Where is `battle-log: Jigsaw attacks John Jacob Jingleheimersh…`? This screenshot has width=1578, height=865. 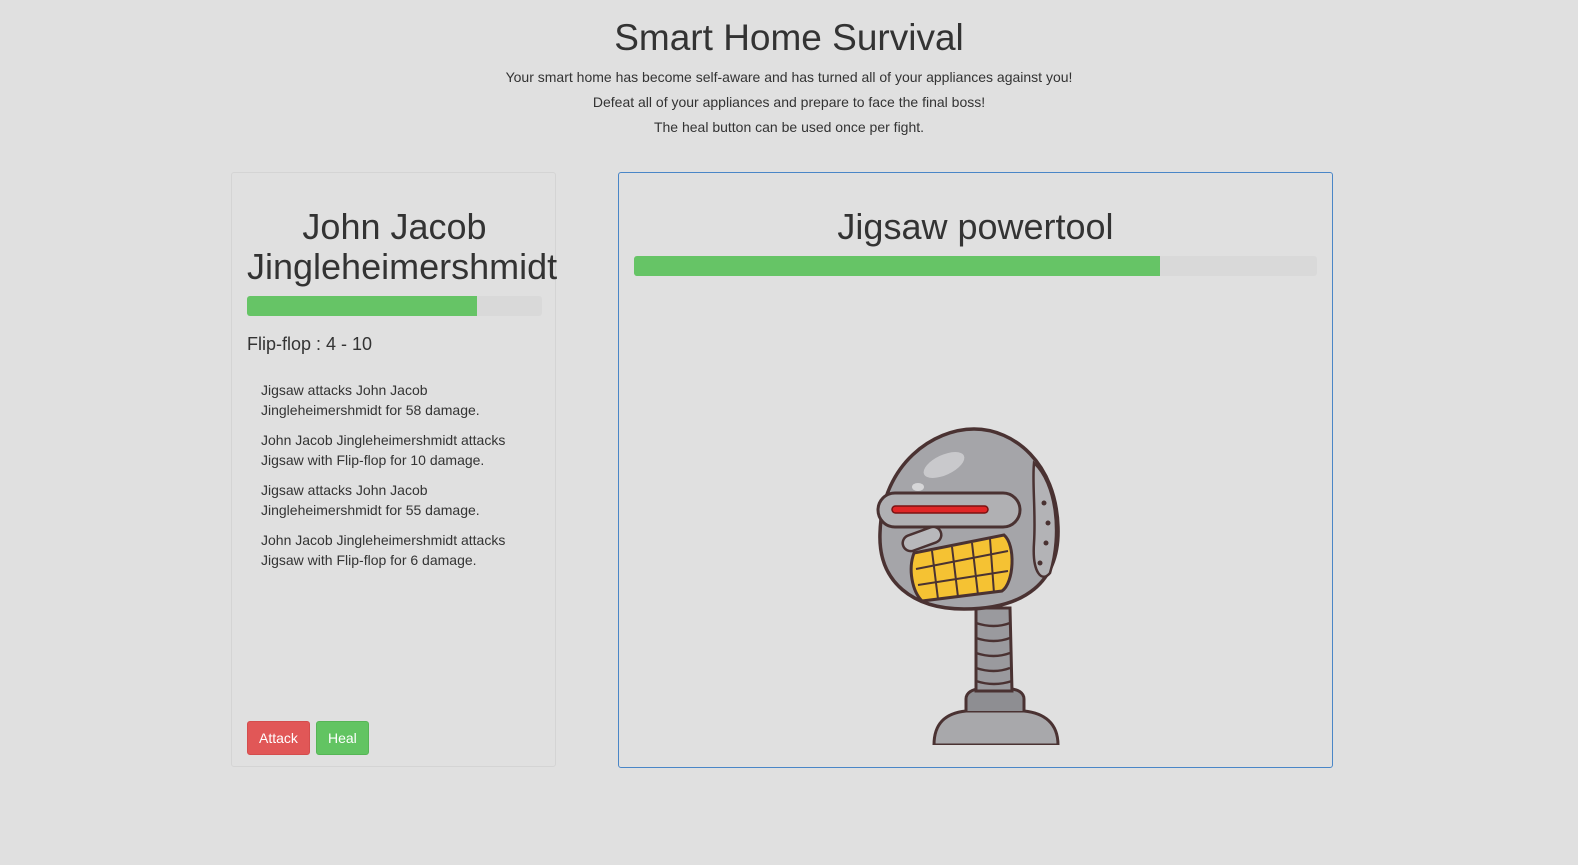
battle-log: Jigsaw attacks John Jacob Jingleheimersh… is located at coordinates (396, 480).